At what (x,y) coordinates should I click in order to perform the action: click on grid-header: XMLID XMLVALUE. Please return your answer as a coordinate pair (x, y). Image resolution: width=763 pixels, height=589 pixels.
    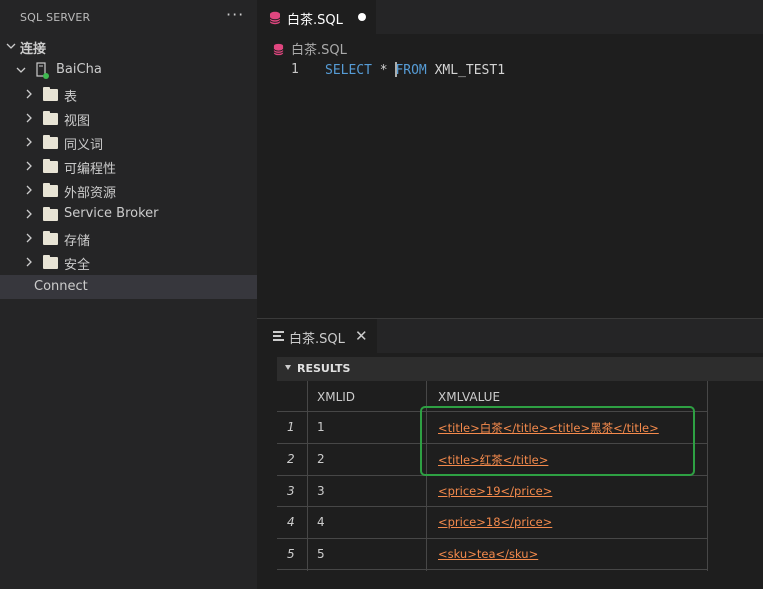
    Looking at the image, I should click on (492, 396).